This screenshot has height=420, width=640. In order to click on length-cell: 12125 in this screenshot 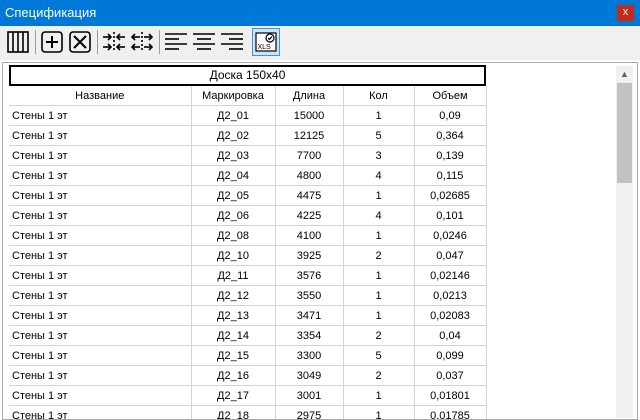, I will do `click(309, 135)`.